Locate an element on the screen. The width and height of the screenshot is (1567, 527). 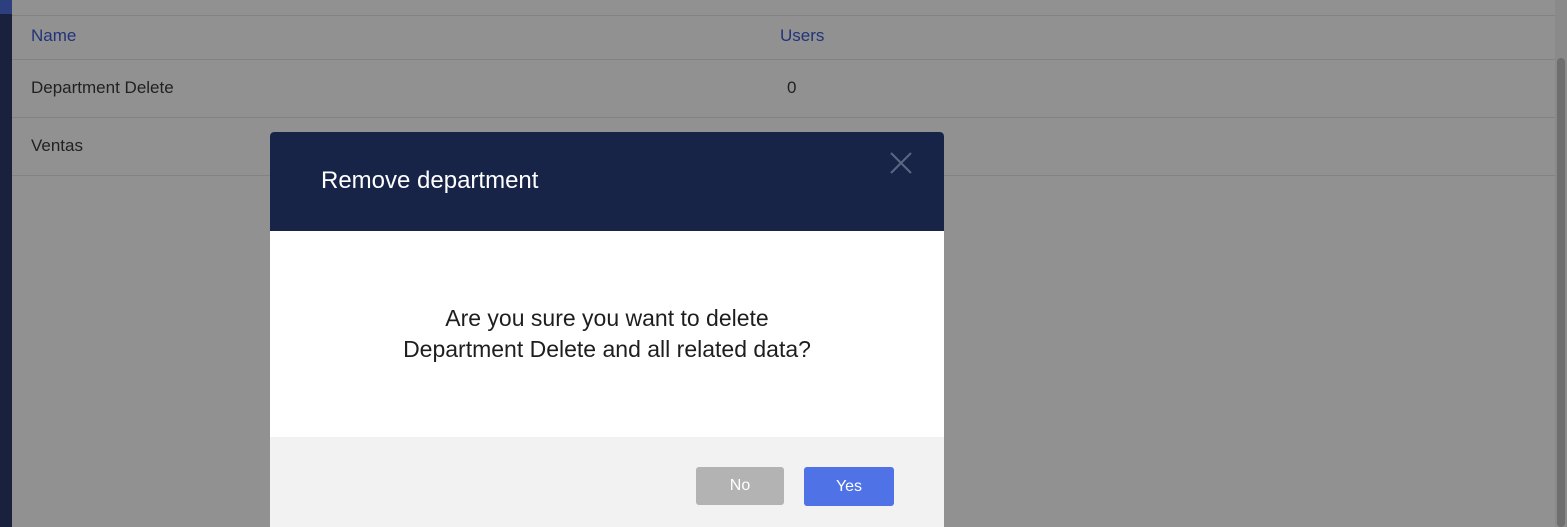
dialog-title: Remove department is located at coordinates (430, 180).